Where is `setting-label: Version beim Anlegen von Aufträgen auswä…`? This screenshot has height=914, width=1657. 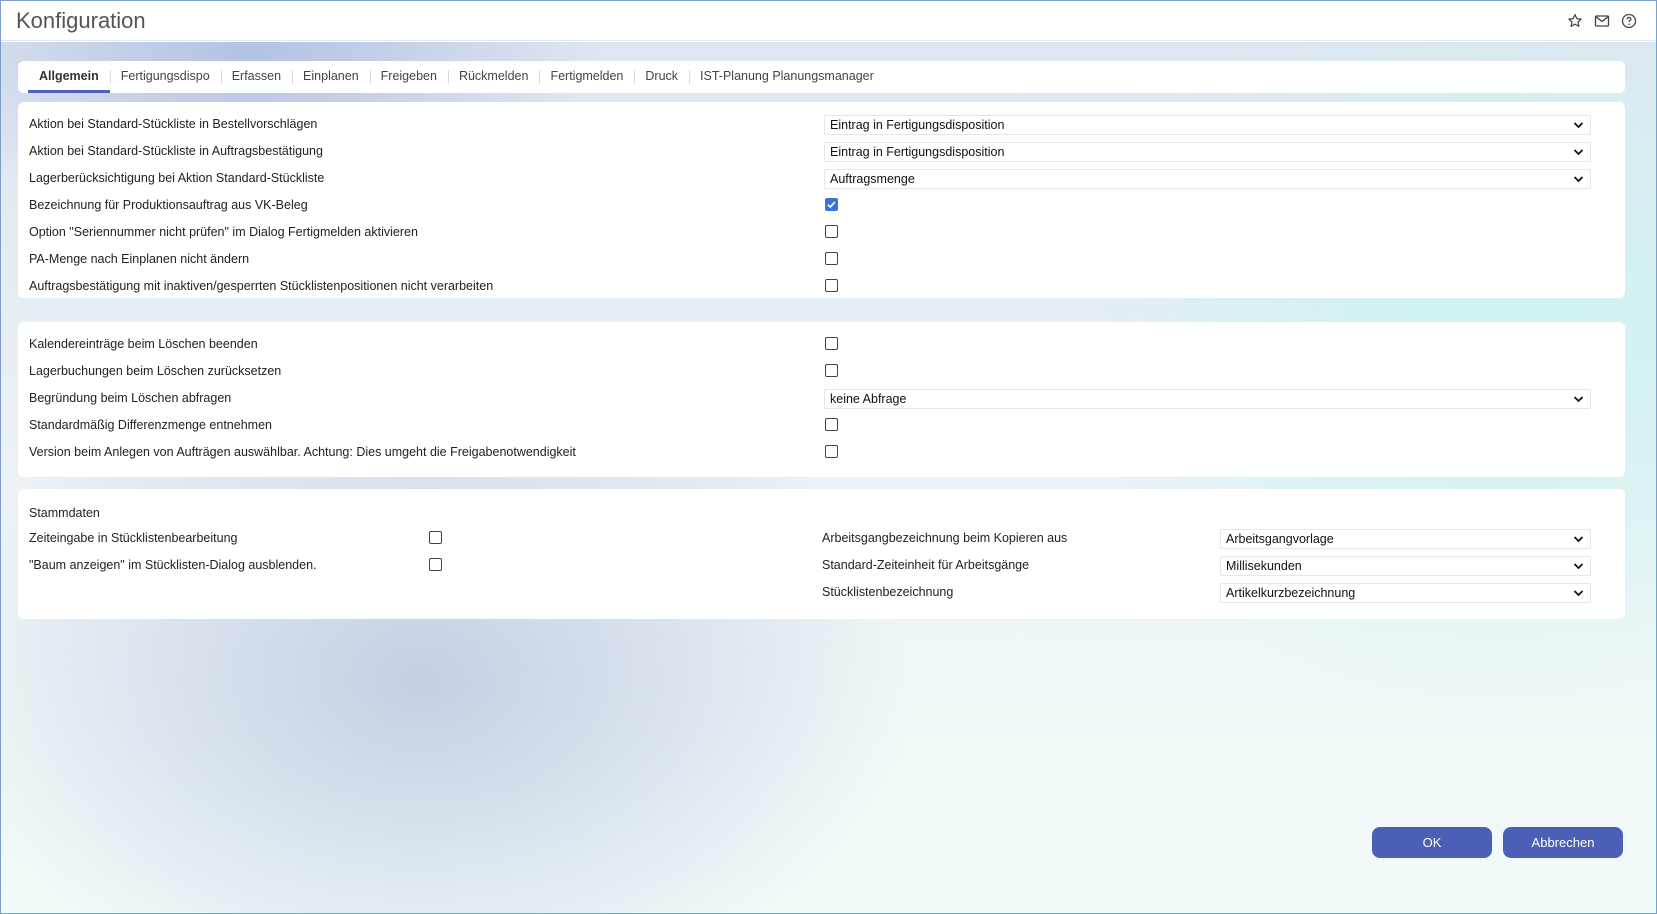 setting-label: Version beim Anlegen von Aufträgen auswä… is located at coordinates (302, 451).